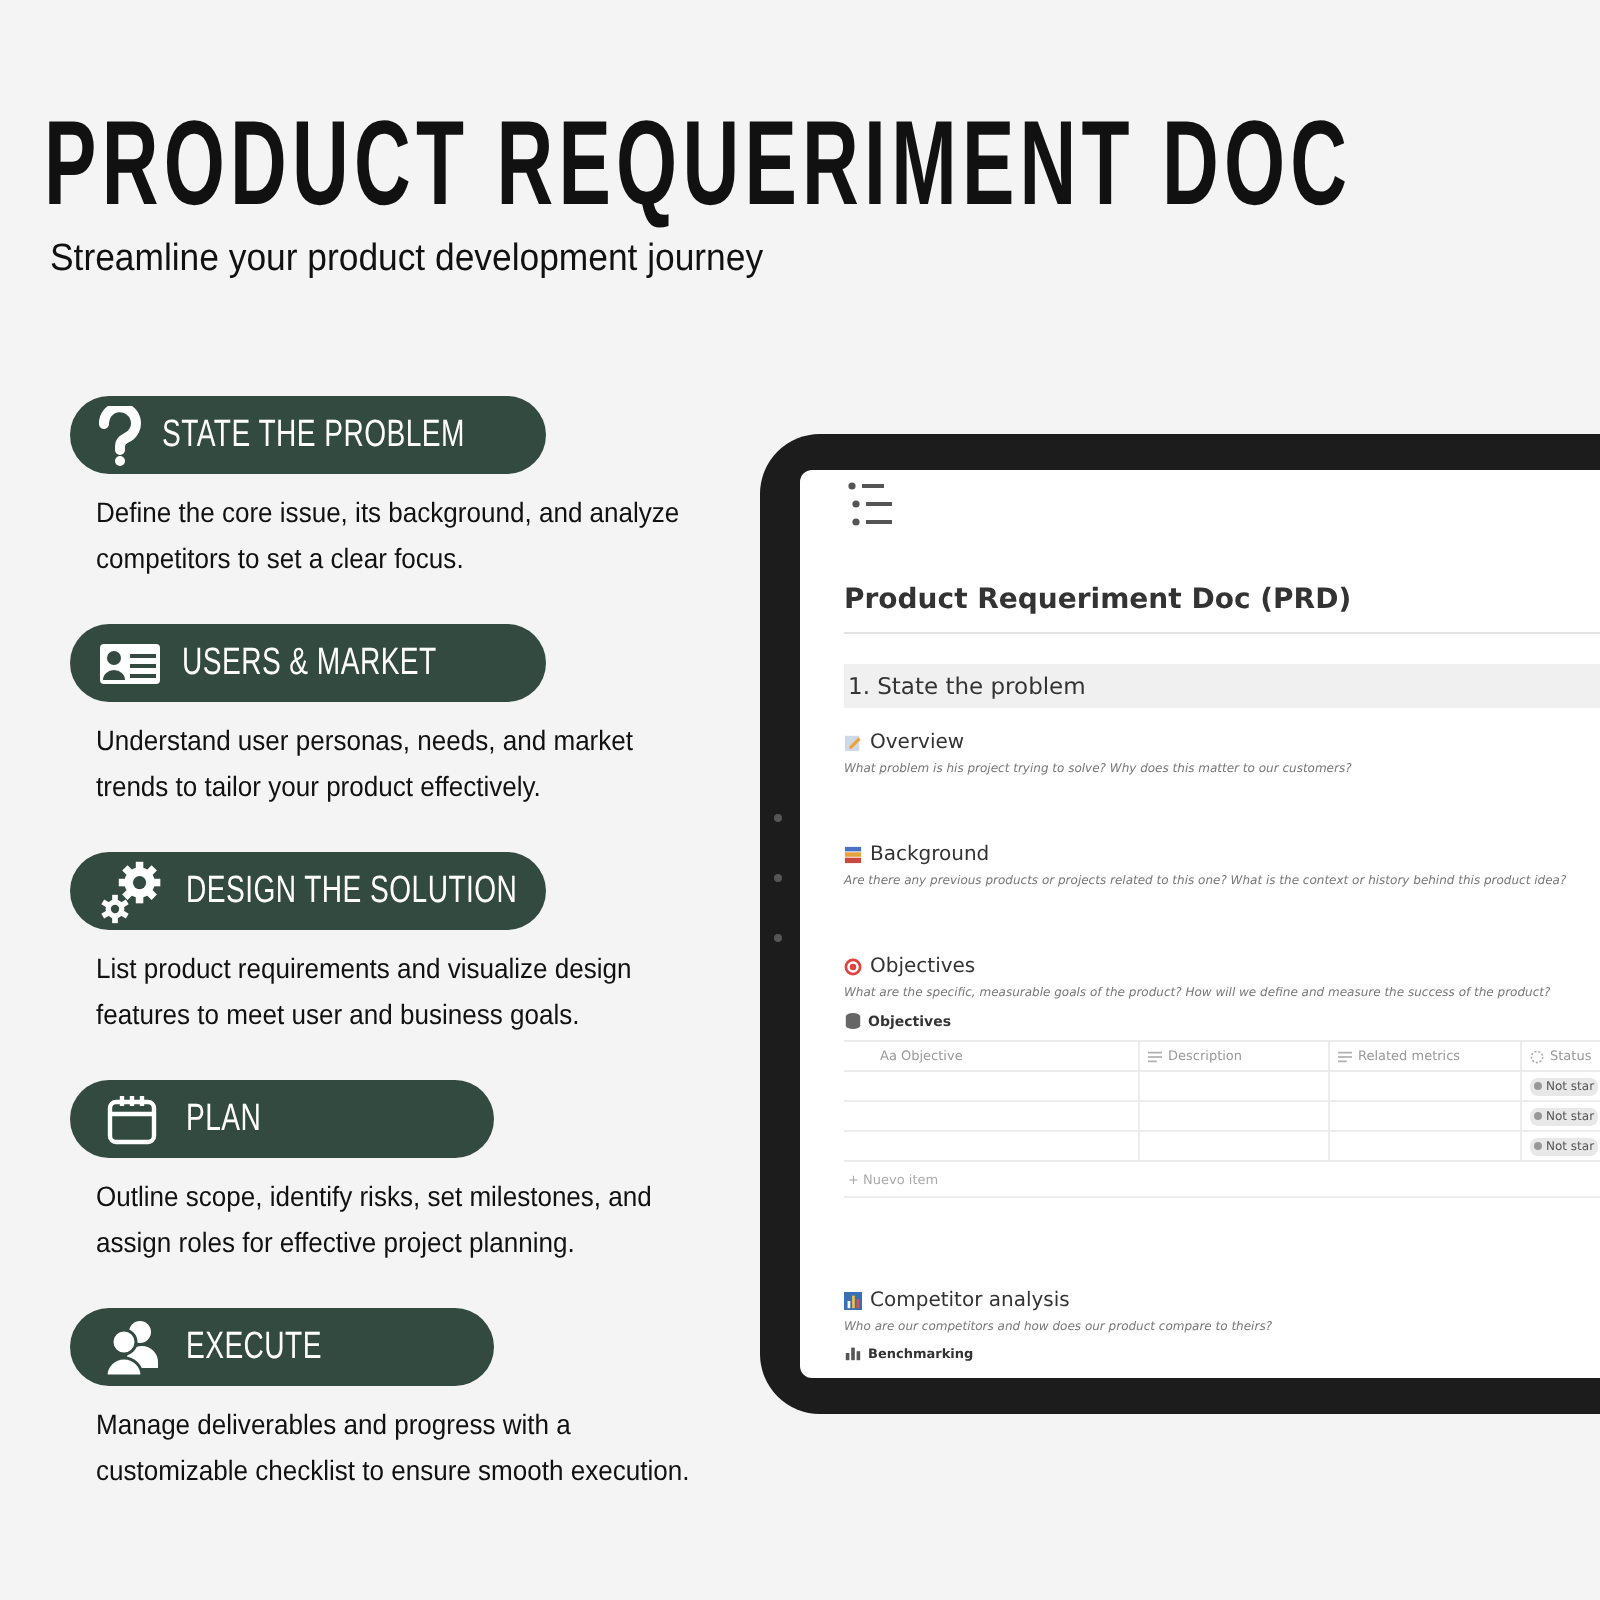  I want to click on users-icon, so click(132, 1347).